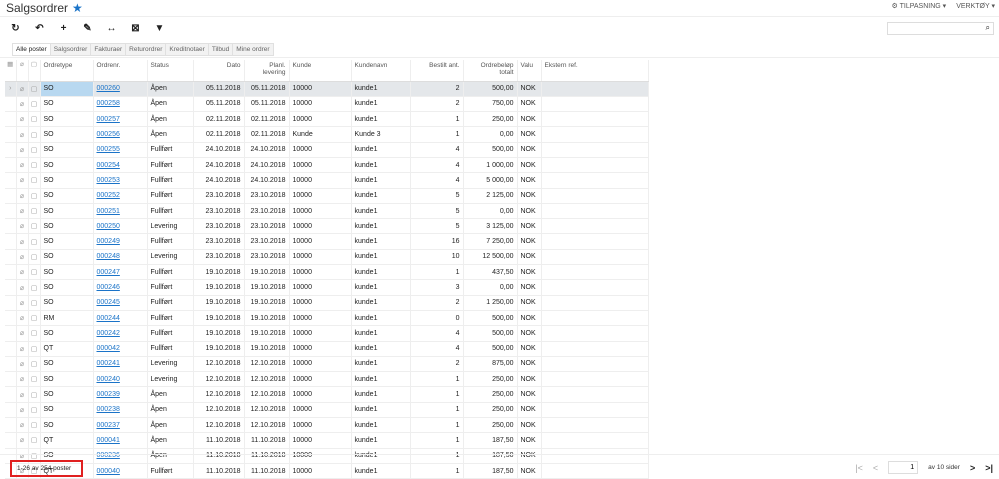  I want to click on order-number-link: 000247, so click(108, 272).